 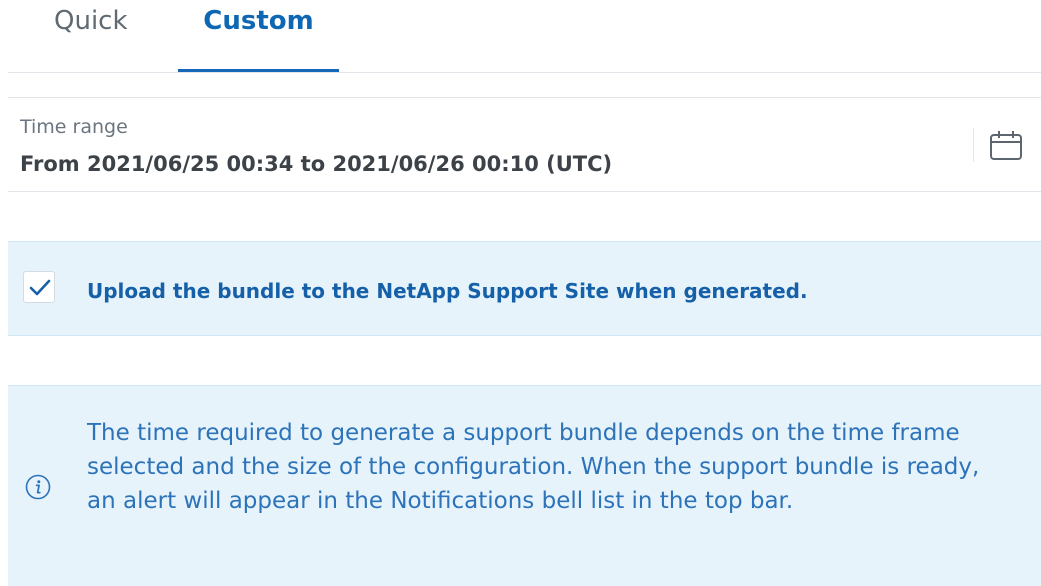 What do you see at coordinates (973, 145) in the screenshot?
I see `field-divider` at bounding box center [973, 145].